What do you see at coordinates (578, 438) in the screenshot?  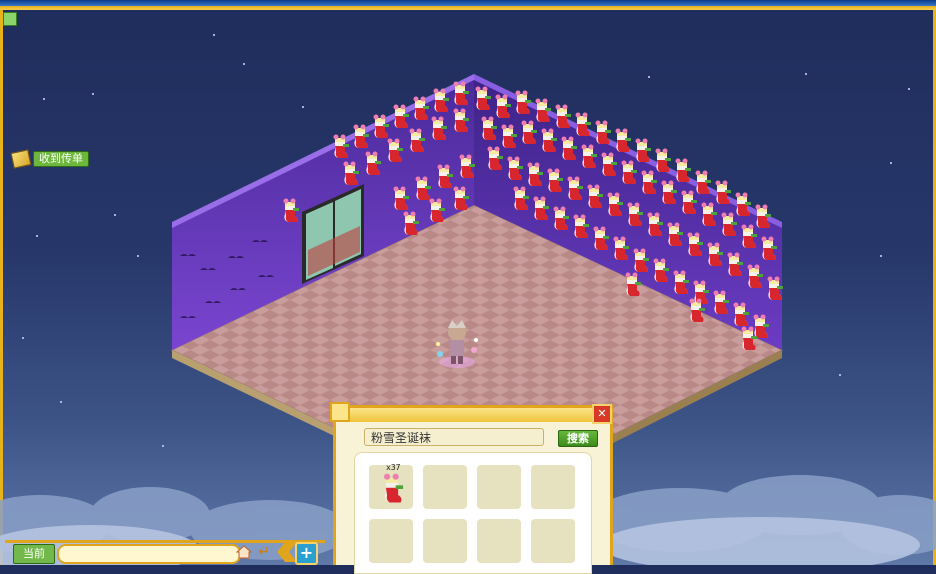 I see `search-button: 搜索` at bounding box center [578, 438].